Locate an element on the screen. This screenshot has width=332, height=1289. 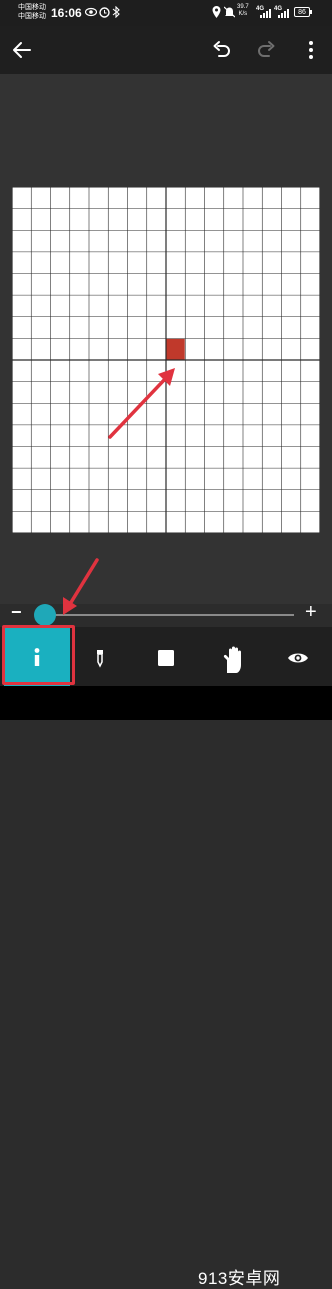
tool-eyedropper is located at coordinates (101, 656).